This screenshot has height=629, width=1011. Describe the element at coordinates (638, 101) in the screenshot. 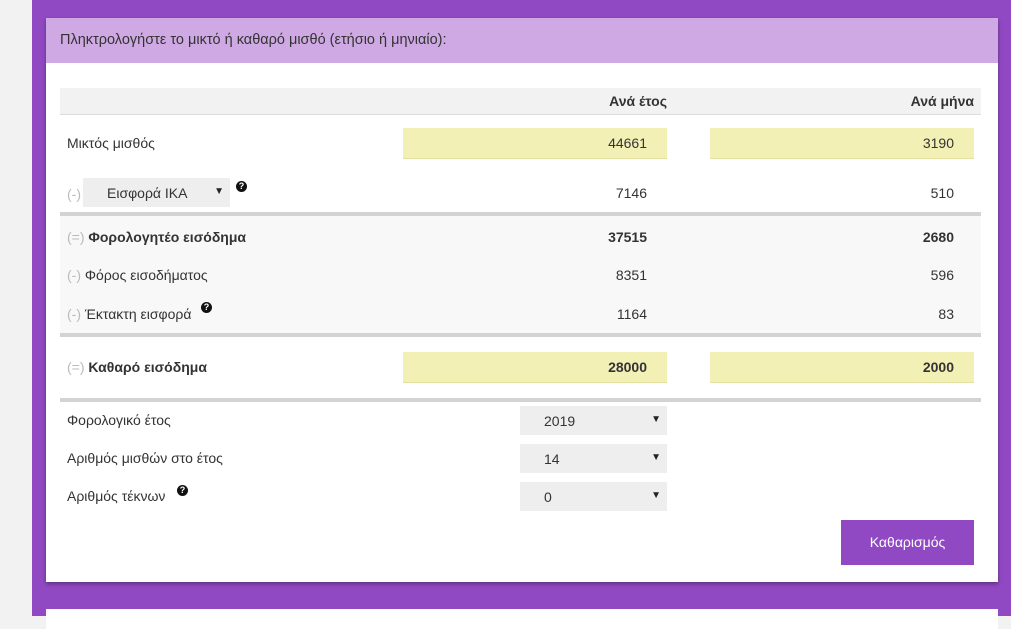

I see `column-header-year: Ανά έτος` at that location.